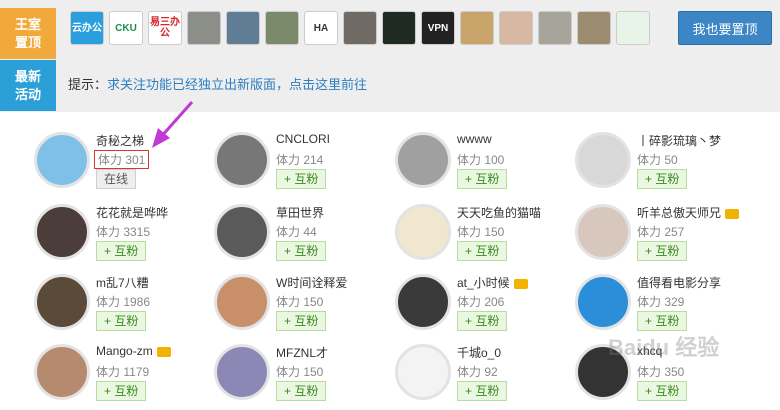 Image resolution: width=780 pixels, height=410 pixels. Describe the element at coordinates (296, 232) in the screenshot. I see `stamina-value: 体力 44` at that location.